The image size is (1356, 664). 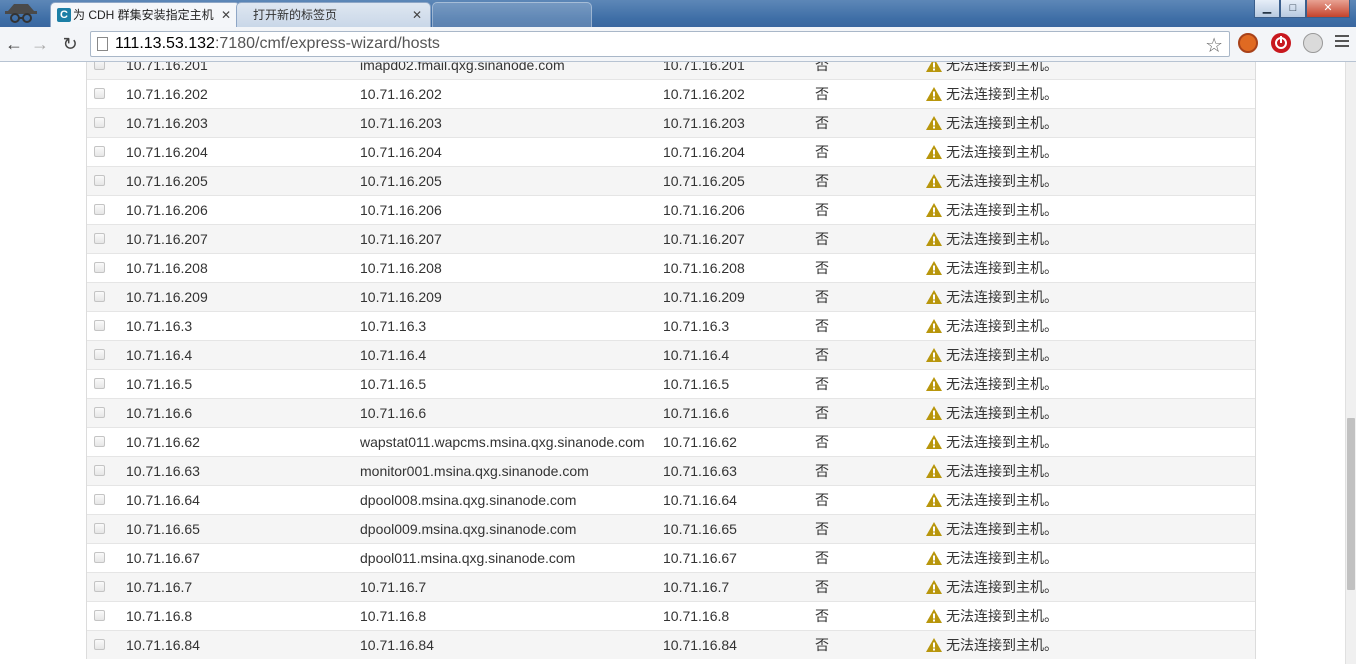 What do you see at coordinates (14, 44) in the screenshot?
I see `back-arrow-icon: ←` at bounding box center [14, 44].